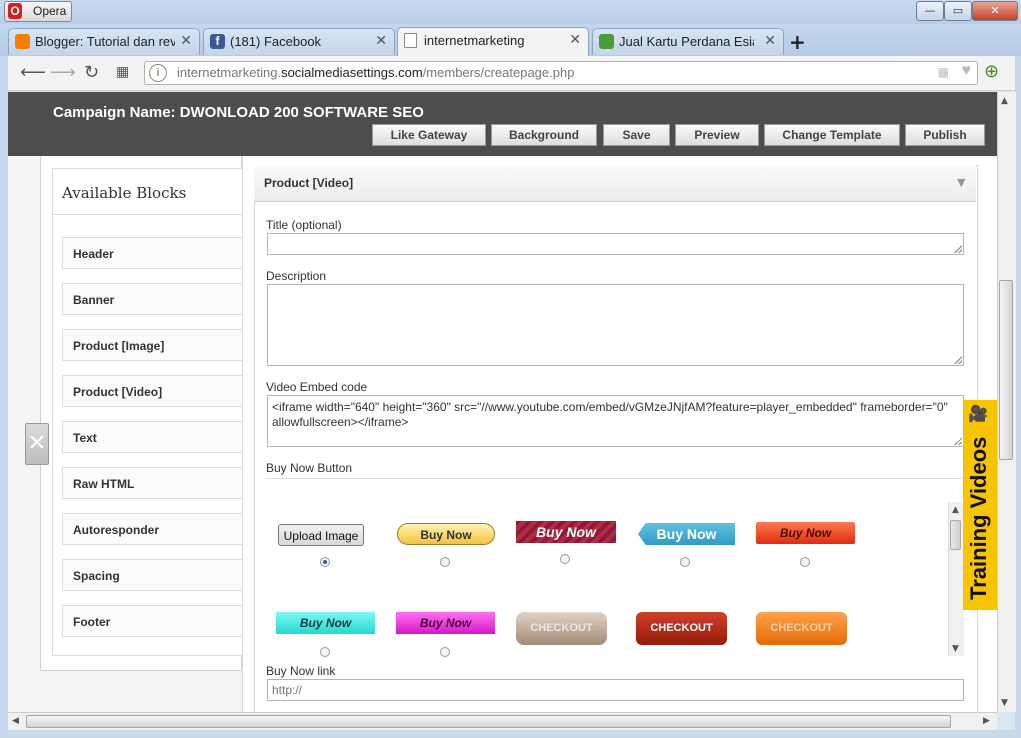  What do you see at coordinates (995, 11) in the screenshot?
I see `close-window-button: ✕` at bounding box center [995, 11].